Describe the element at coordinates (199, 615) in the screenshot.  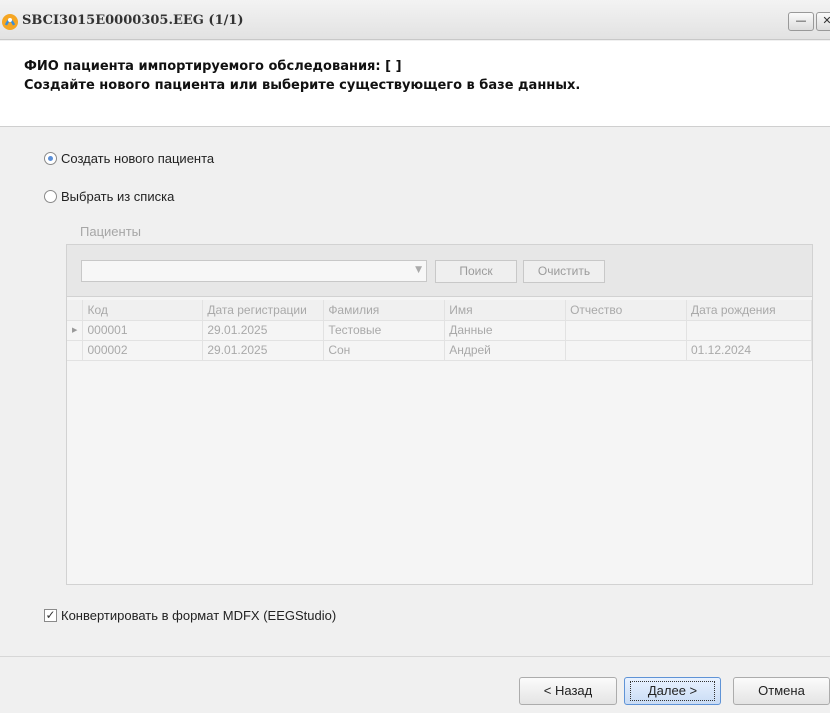
I see `convert-mdfx-label: Конвертировать в формат MDFX (EEGStudio)` at that location.